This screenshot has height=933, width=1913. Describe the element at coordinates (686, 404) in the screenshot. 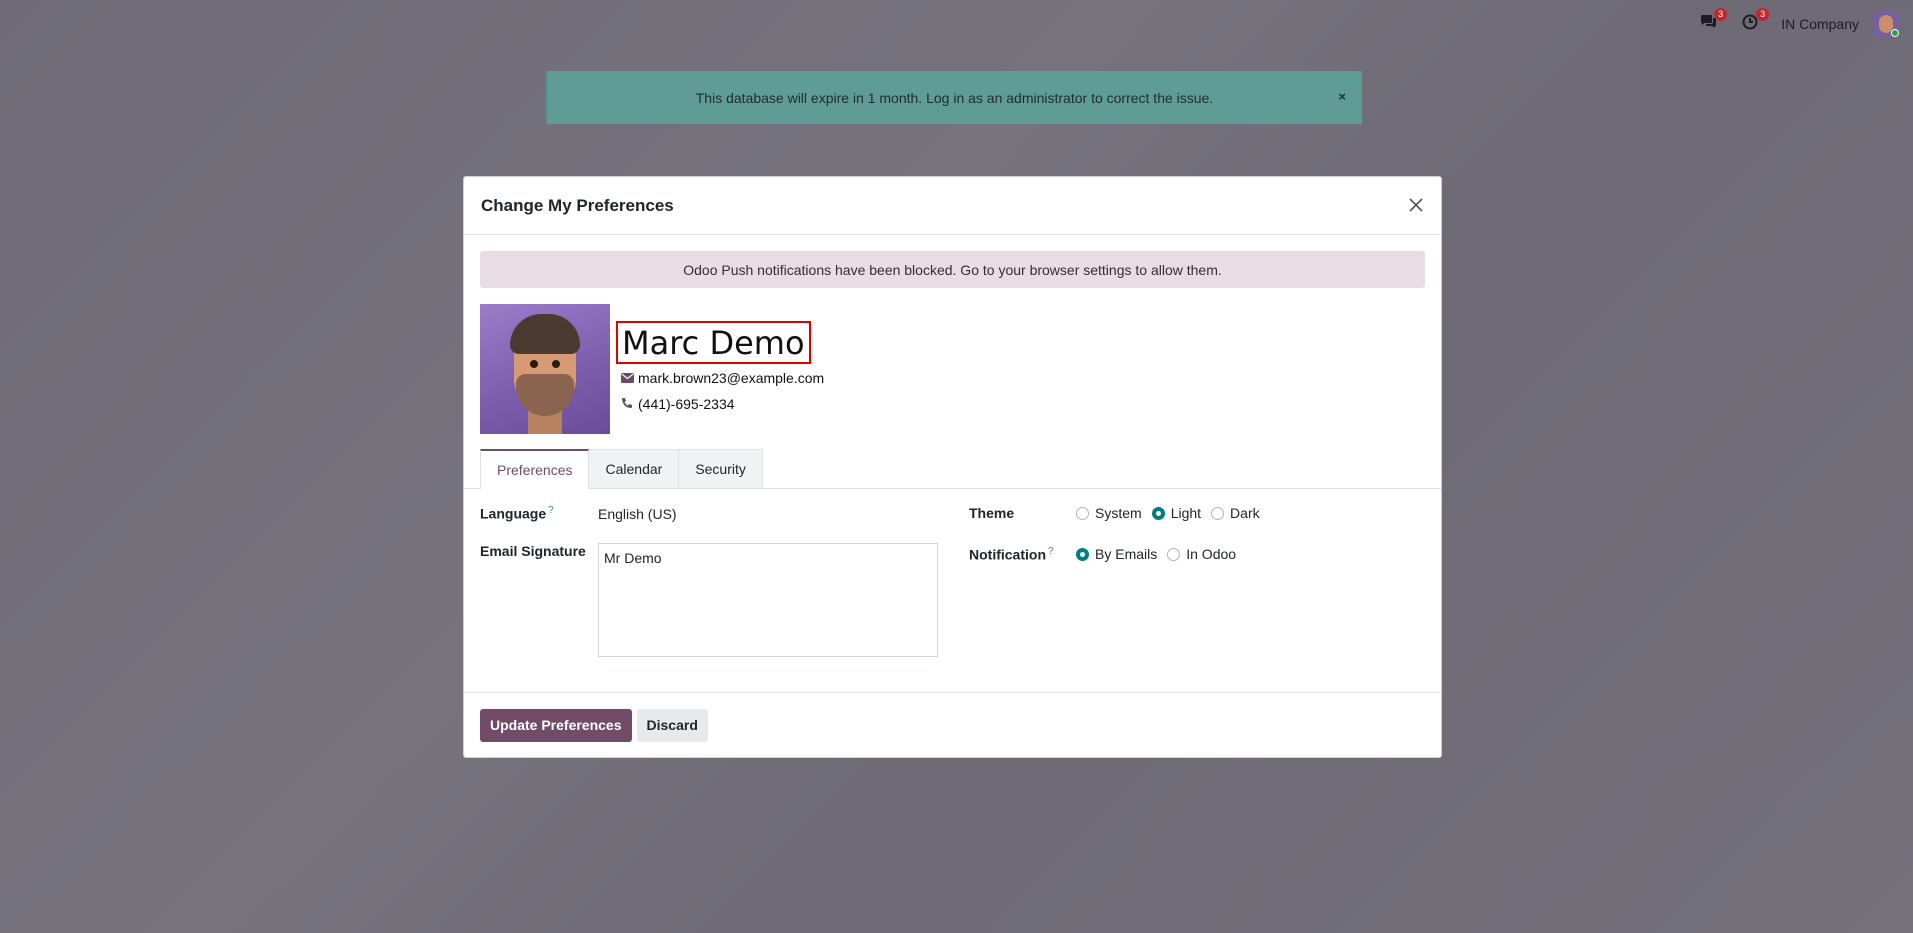

I see `user-phone: (441)-695-2334` at that location.